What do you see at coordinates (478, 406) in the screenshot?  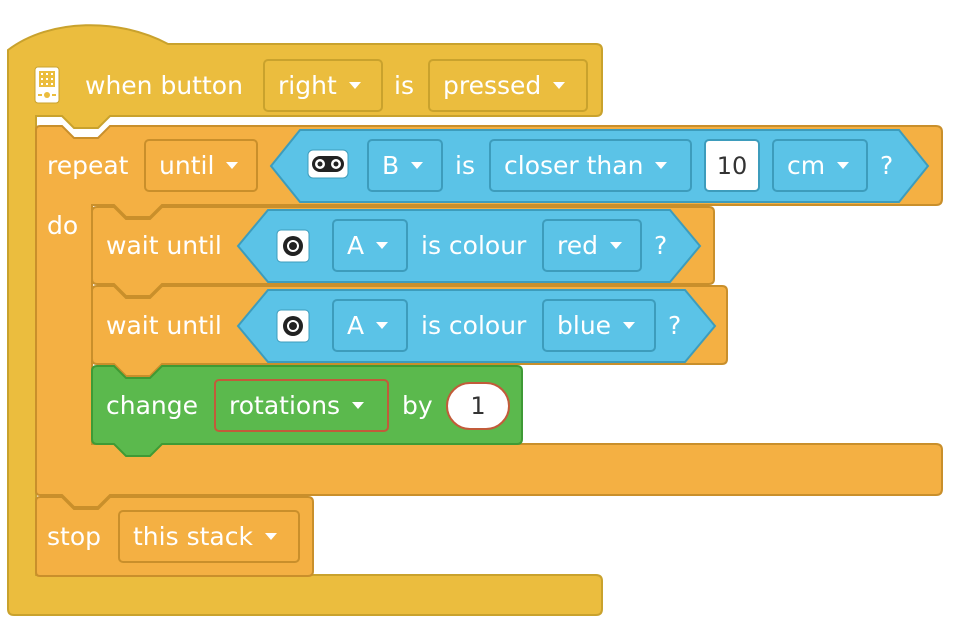 I see `amount-input: 1` at bounding box center [478, 406].